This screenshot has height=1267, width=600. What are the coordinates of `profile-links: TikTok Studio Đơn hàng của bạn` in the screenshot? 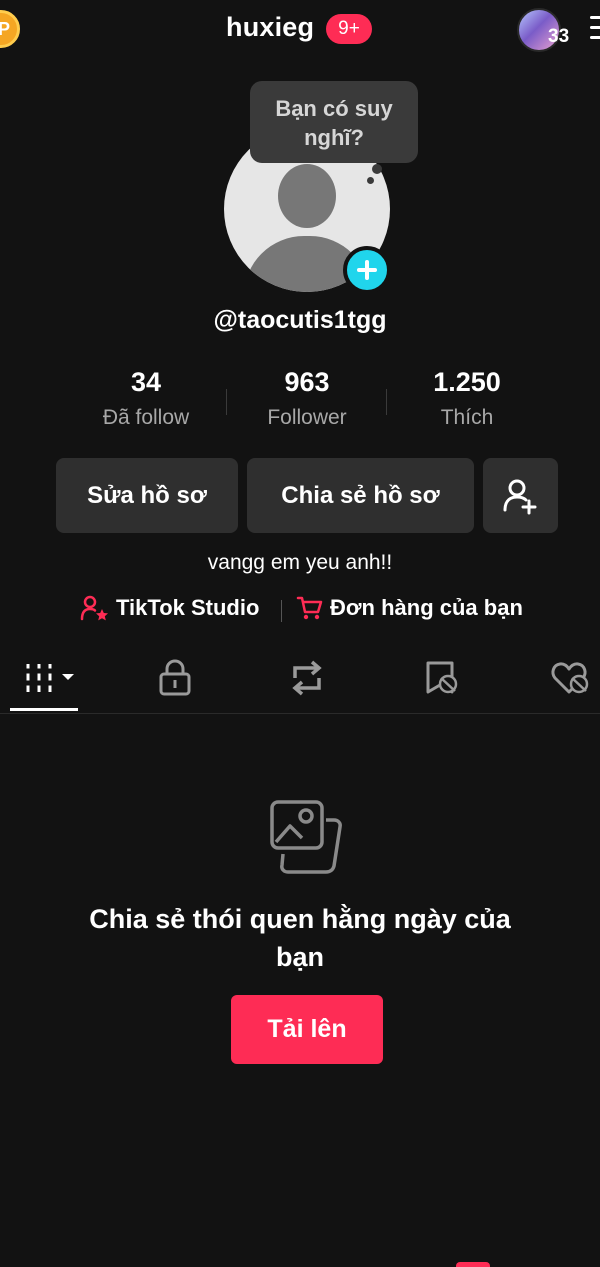 It's located at (300, 610).